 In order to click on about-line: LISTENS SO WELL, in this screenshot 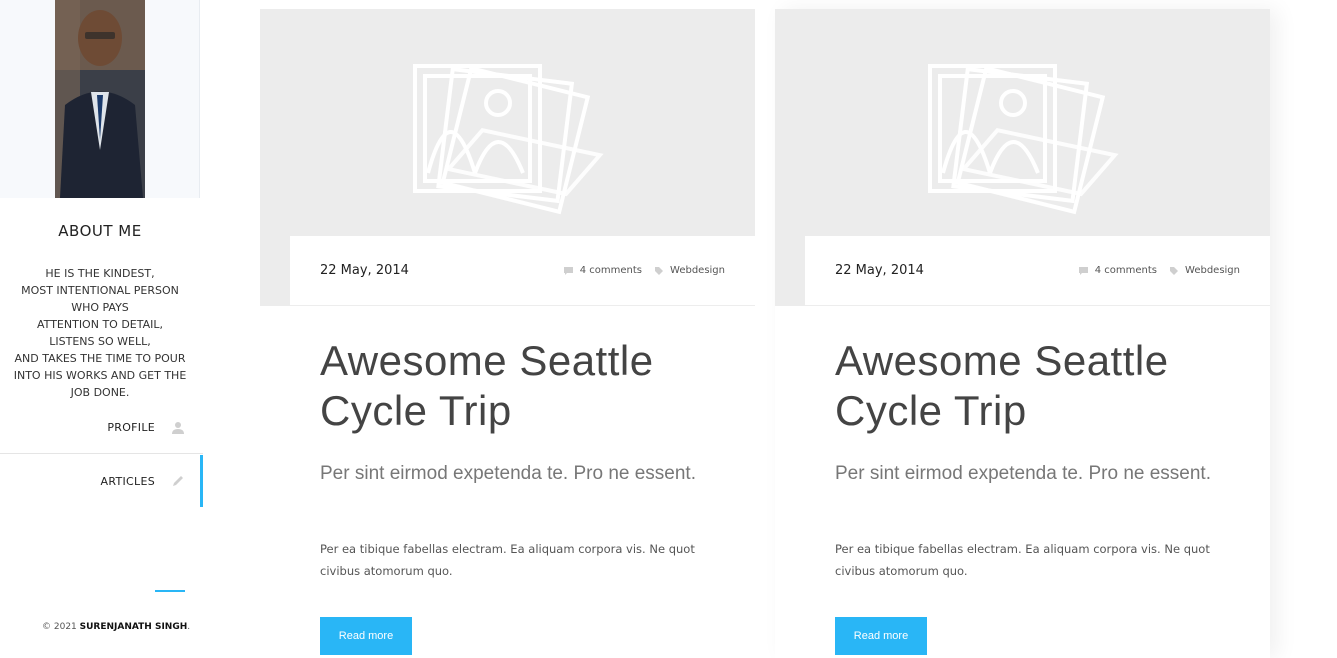, I will do `click(100, 341)`.